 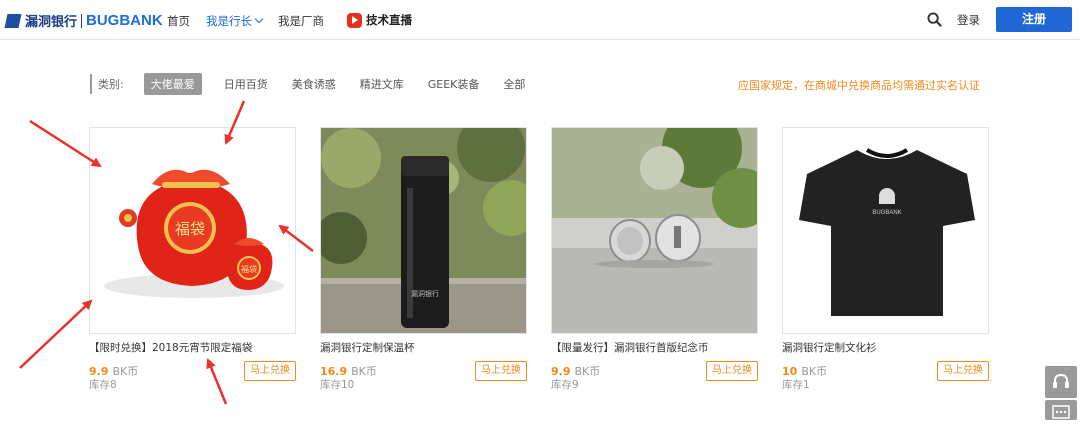 I want to click on product-image-coins, so click(x=654, y=230).